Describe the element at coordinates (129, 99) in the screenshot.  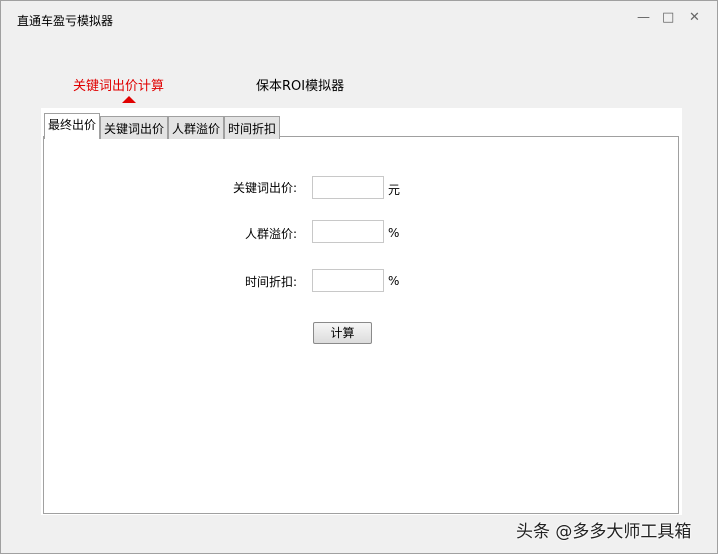
I see `active-indicator-icon` at that location.